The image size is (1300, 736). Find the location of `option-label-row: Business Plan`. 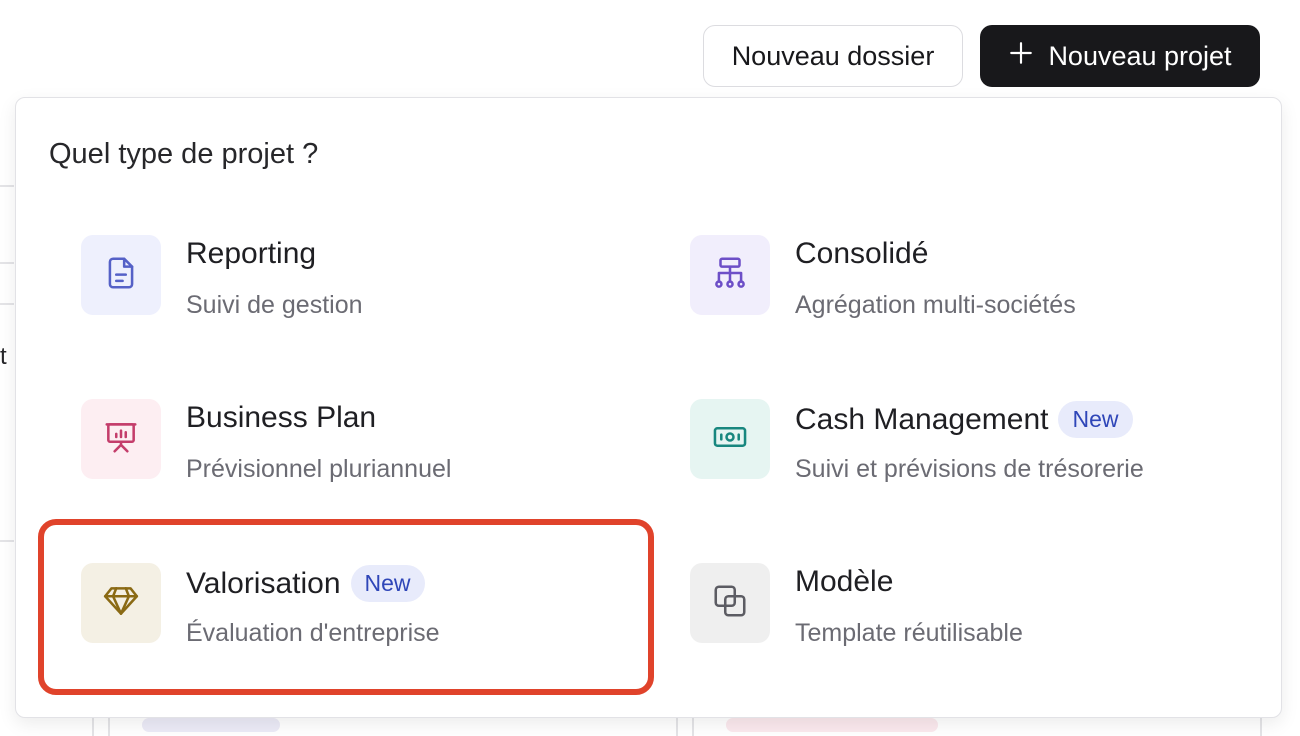

option-label-row: Business Plan is located at coordinates (281, 418).